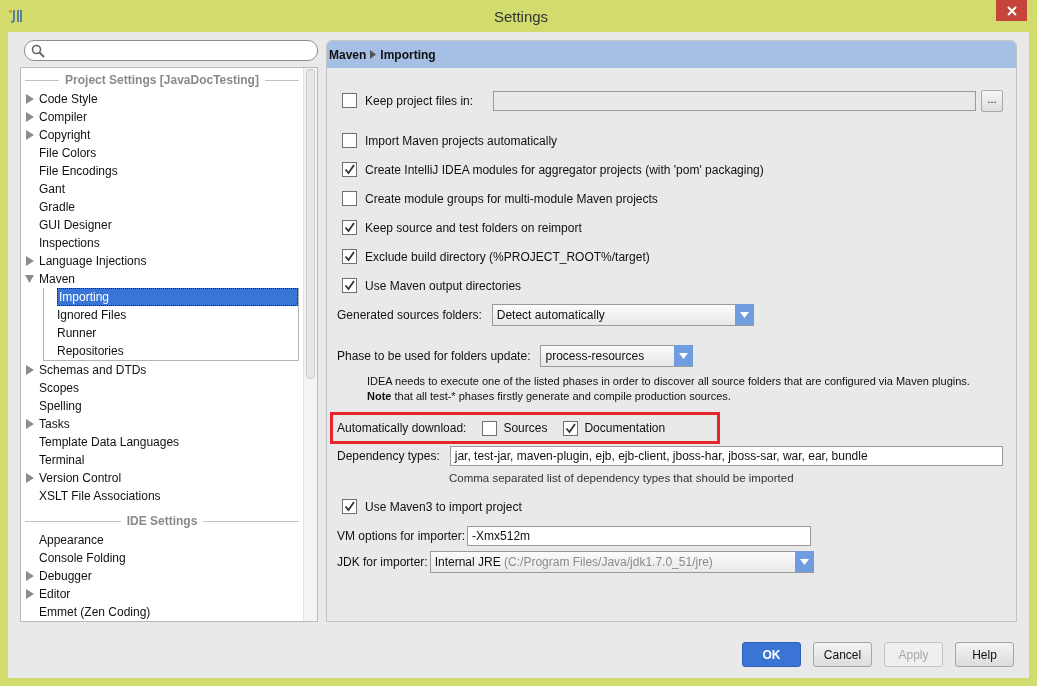 Image resolution: width=1037 pixels, height=686 pixels. Describe the element at coordinates (162, 189) in the screenshot. I see `tree-item: Gant` at that location.